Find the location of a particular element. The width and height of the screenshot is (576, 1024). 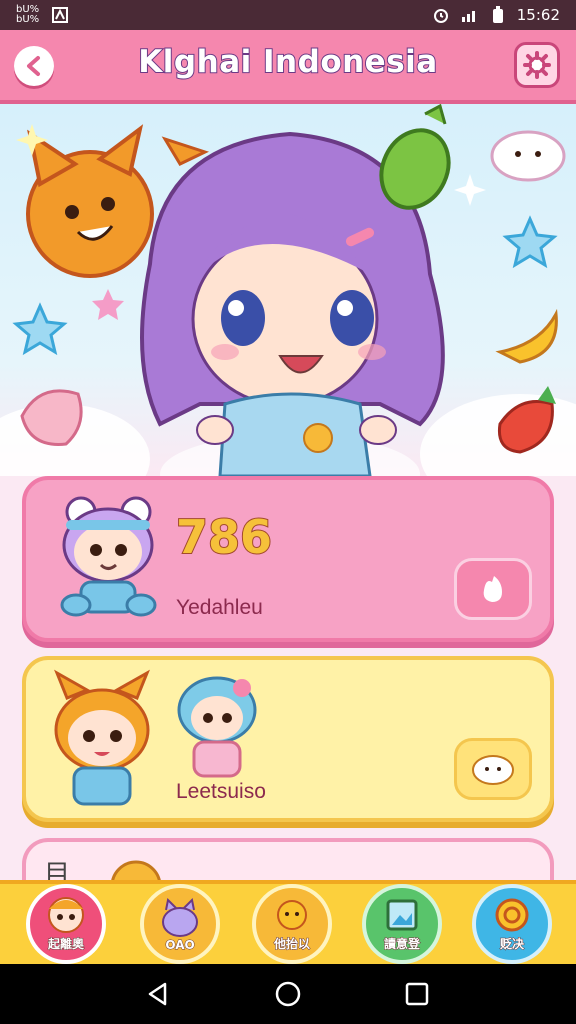

gear-icon is located at coordinates (537, 65).